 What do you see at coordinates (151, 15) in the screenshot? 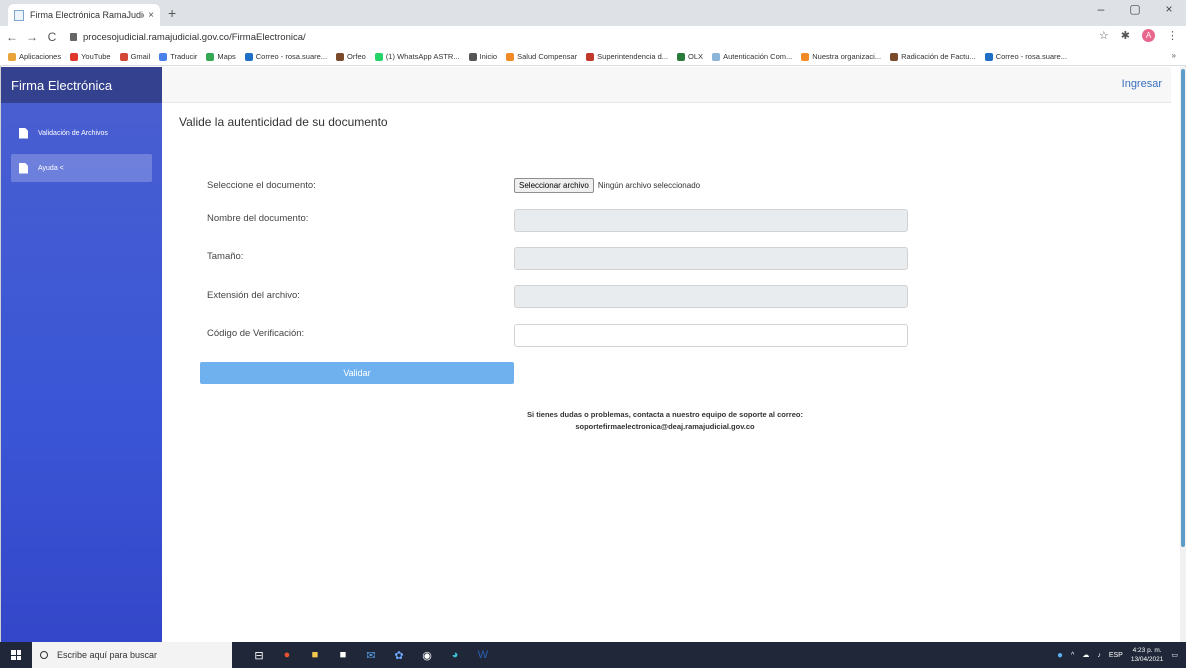
I see `tab-close-icon: ×` at bounding box center [151, 15].